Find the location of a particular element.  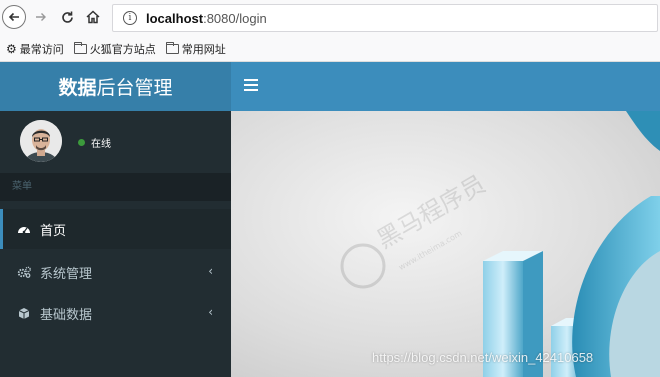

forward-button is located at coordinates (41, 17).